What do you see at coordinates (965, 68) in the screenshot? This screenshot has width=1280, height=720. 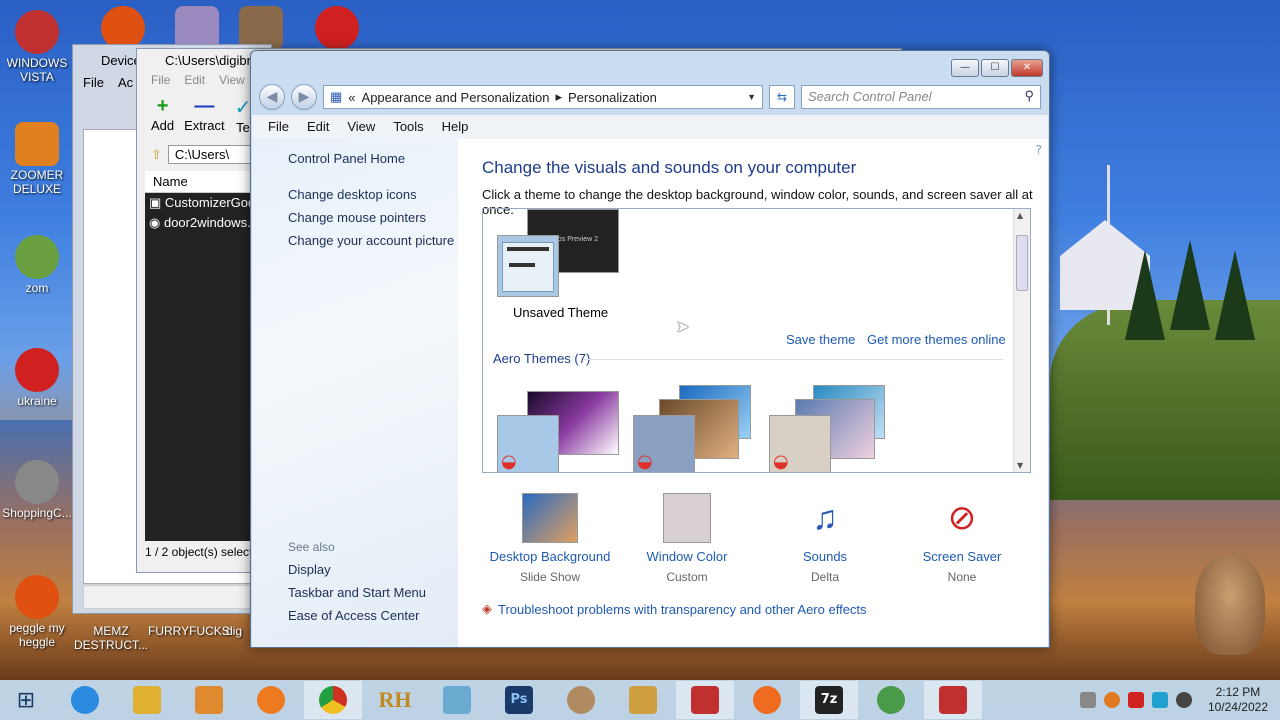 I see `minimize-button: —` at bounding box center [965, 68].